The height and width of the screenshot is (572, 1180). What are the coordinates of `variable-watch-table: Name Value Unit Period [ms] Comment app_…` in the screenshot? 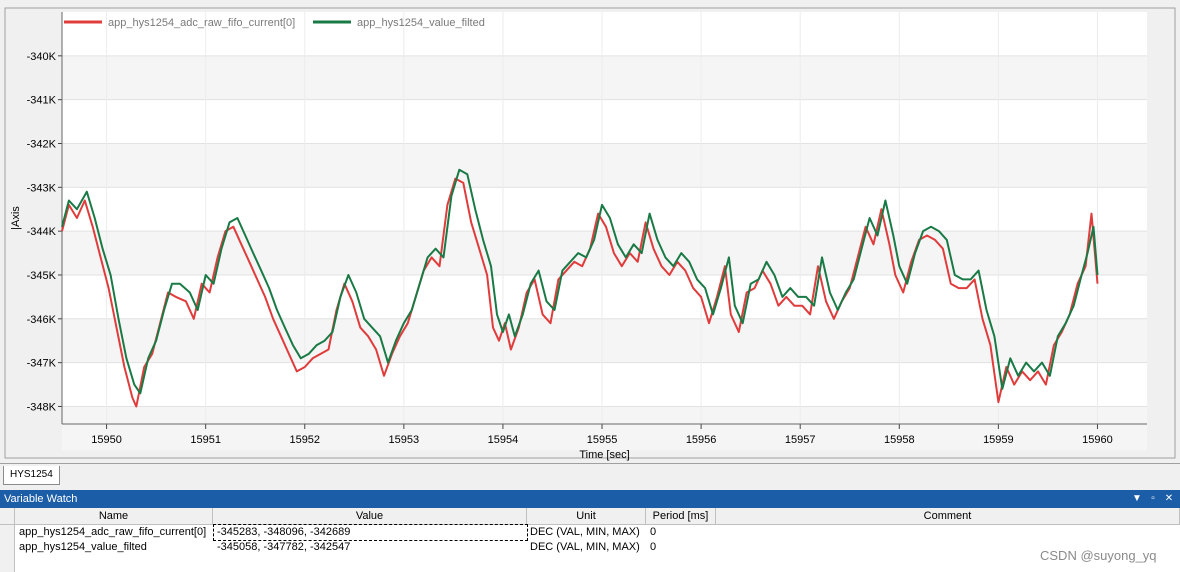 It's located at (590, 540).